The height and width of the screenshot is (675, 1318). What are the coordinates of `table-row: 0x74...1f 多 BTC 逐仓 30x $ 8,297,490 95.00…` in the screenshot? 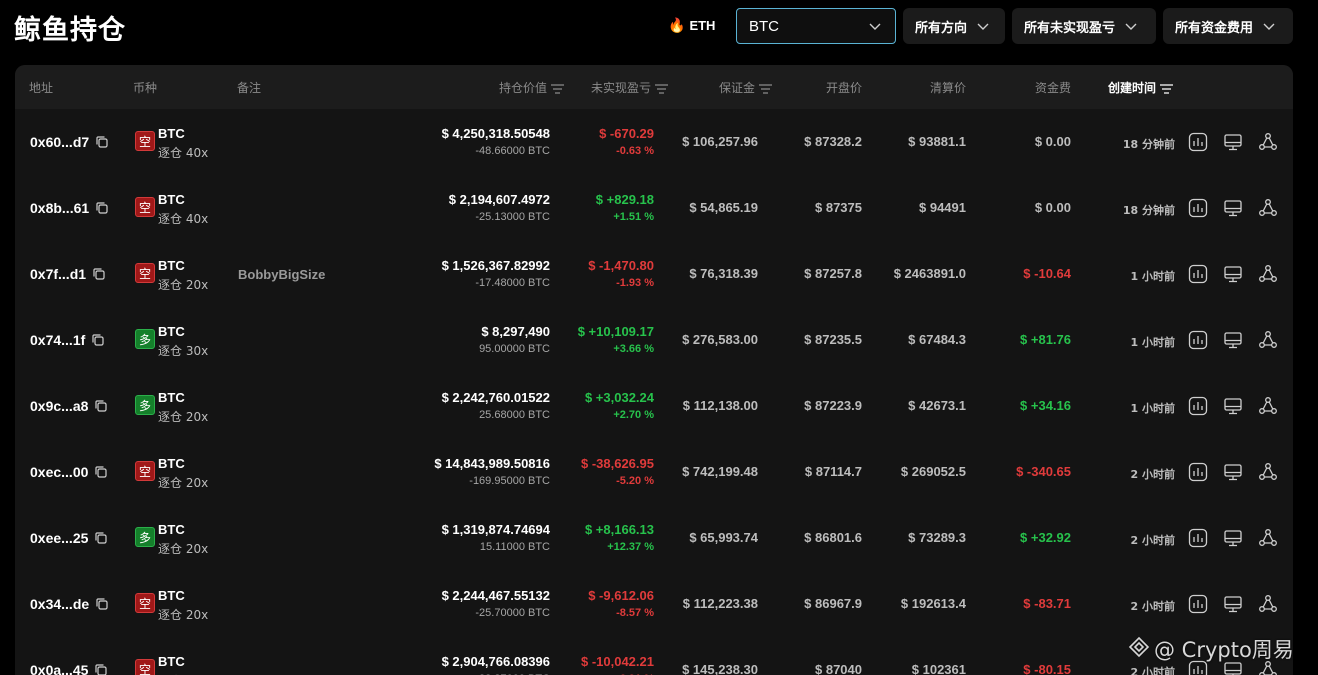 It's located at (654, 340).